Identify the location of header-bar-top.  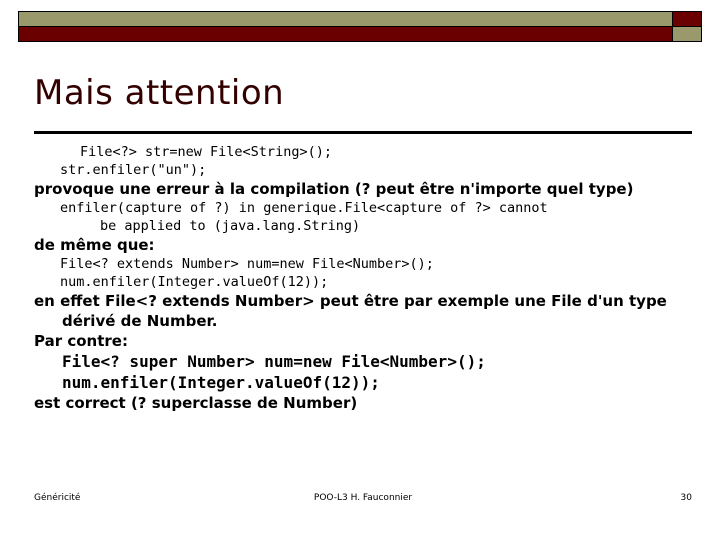
(360, 19).